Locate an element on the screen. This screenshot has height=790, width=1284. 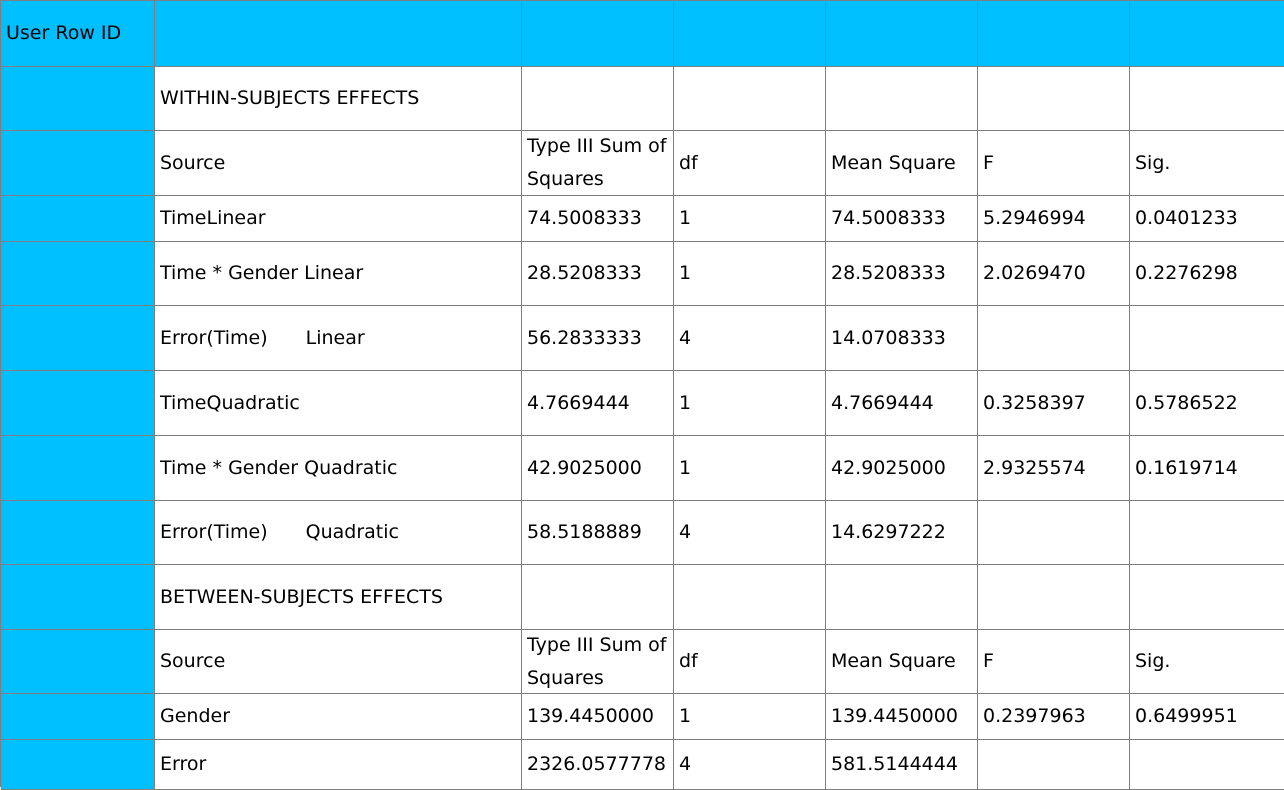
cell-sig: 0.5786522 is located at coordinates (1207, 403).